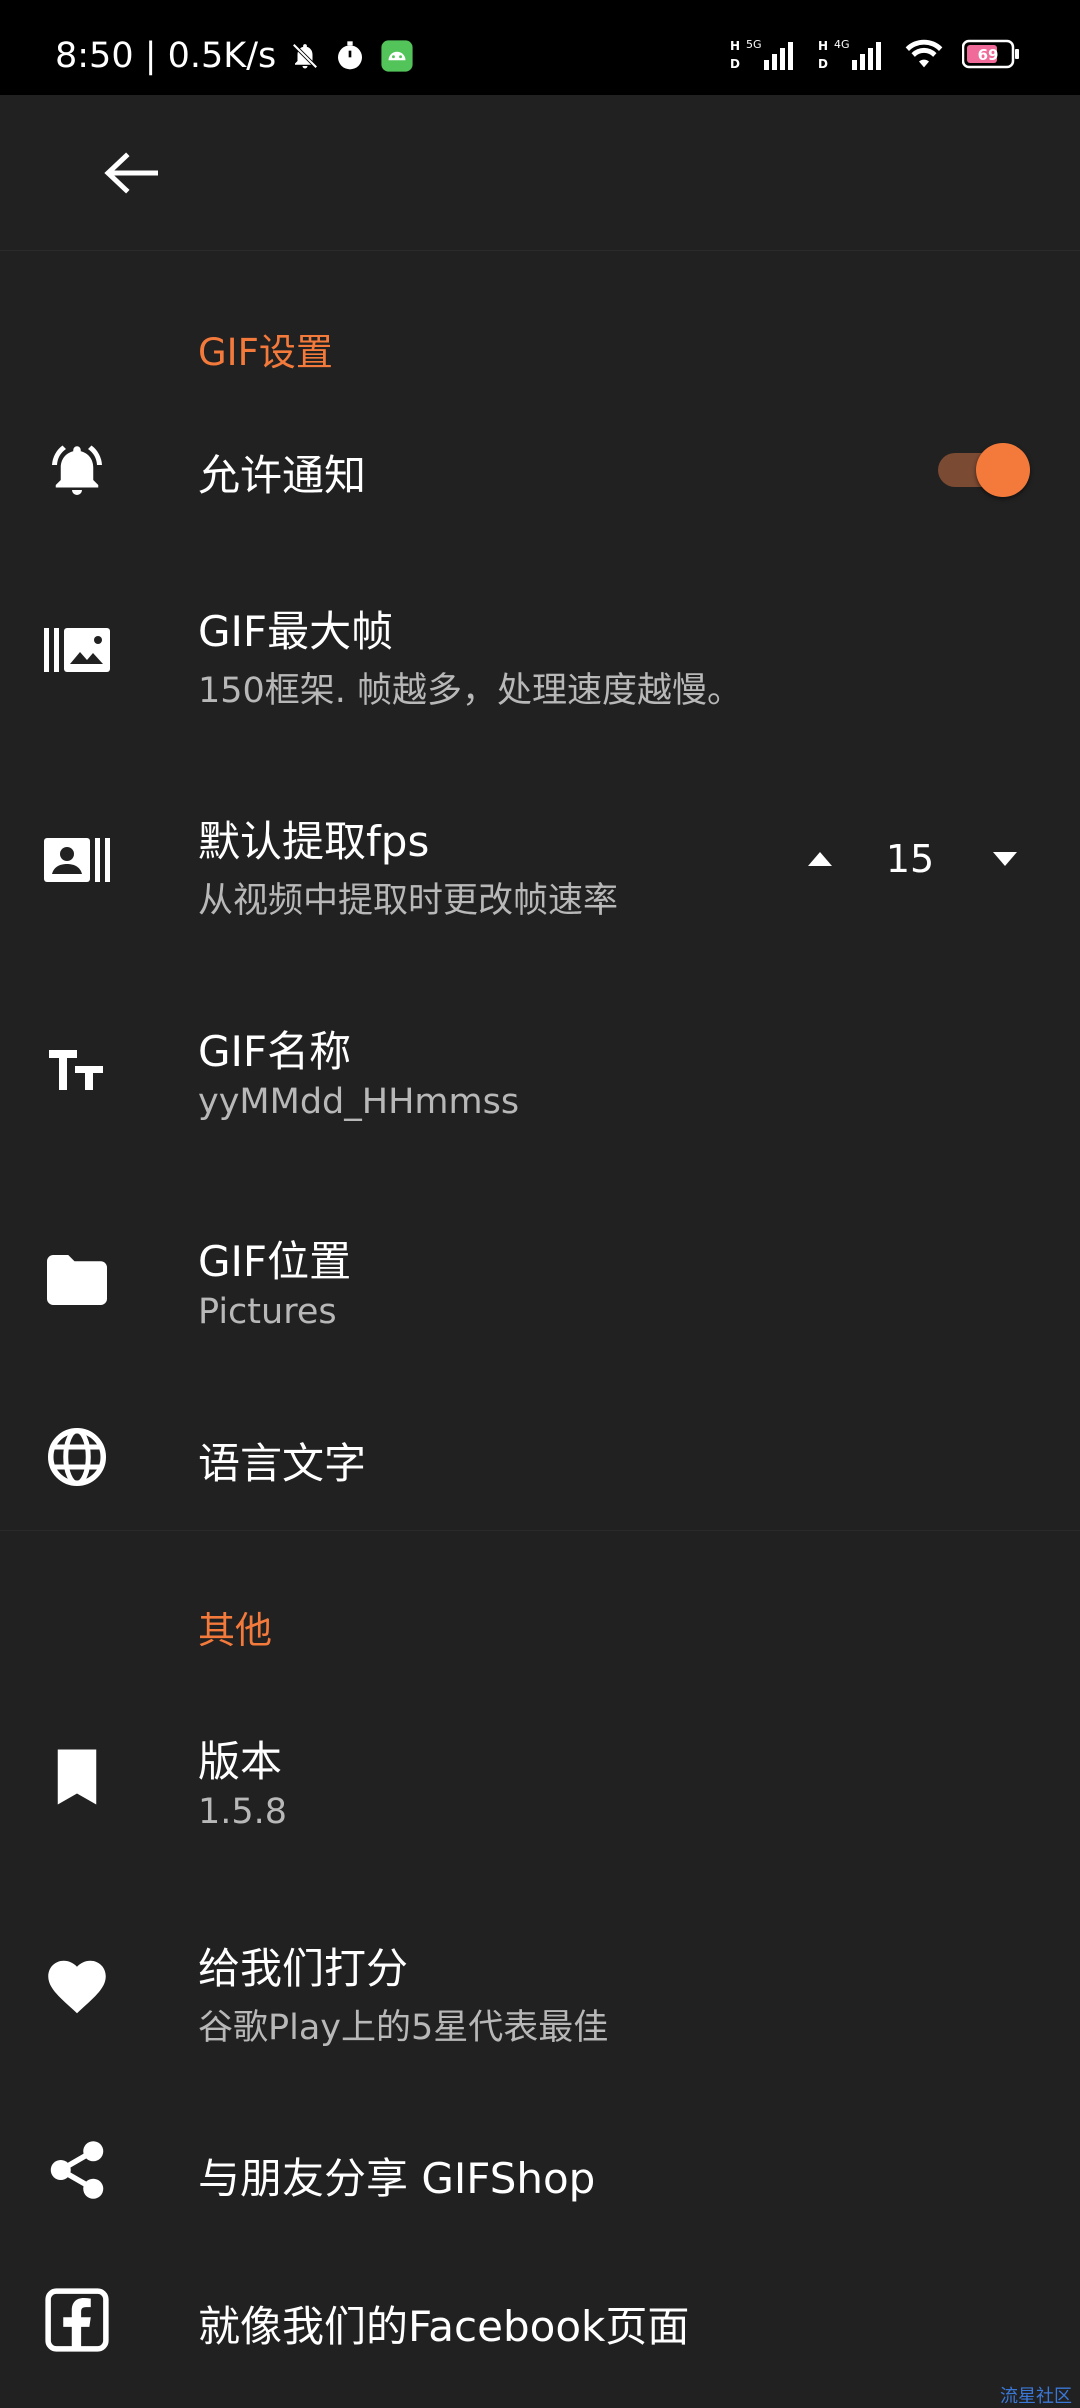 Image resolution: width=1080 pixels, height=2408 pixels. I want to click on section-title-other: 其他, so click(235, 1630).